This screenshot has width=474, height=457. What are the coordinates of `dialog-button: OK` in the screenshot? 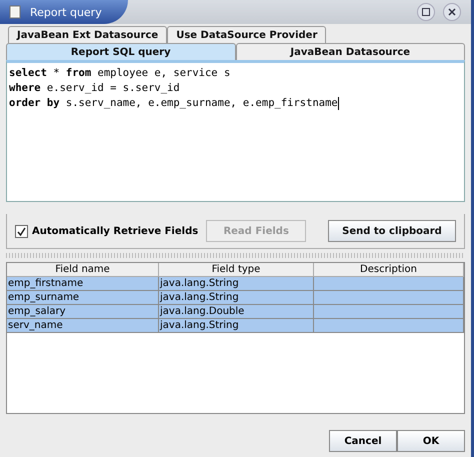 It's located at (431, 441).